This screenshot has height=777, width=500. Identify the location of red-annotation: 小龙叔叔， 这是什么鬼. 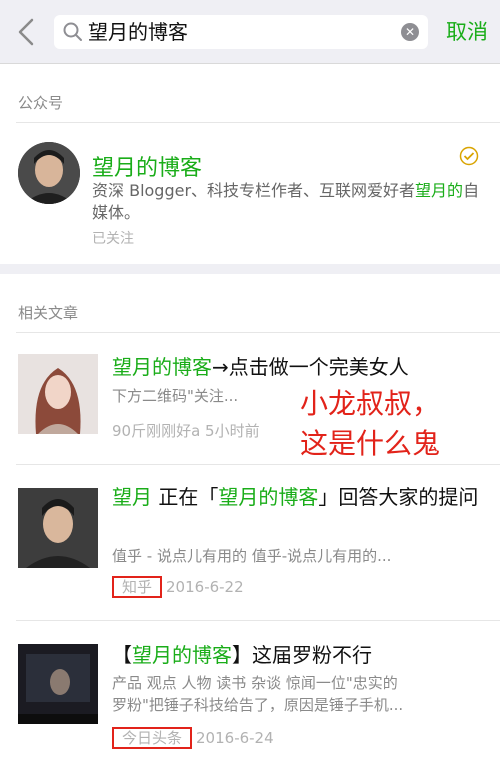
(370, 423).